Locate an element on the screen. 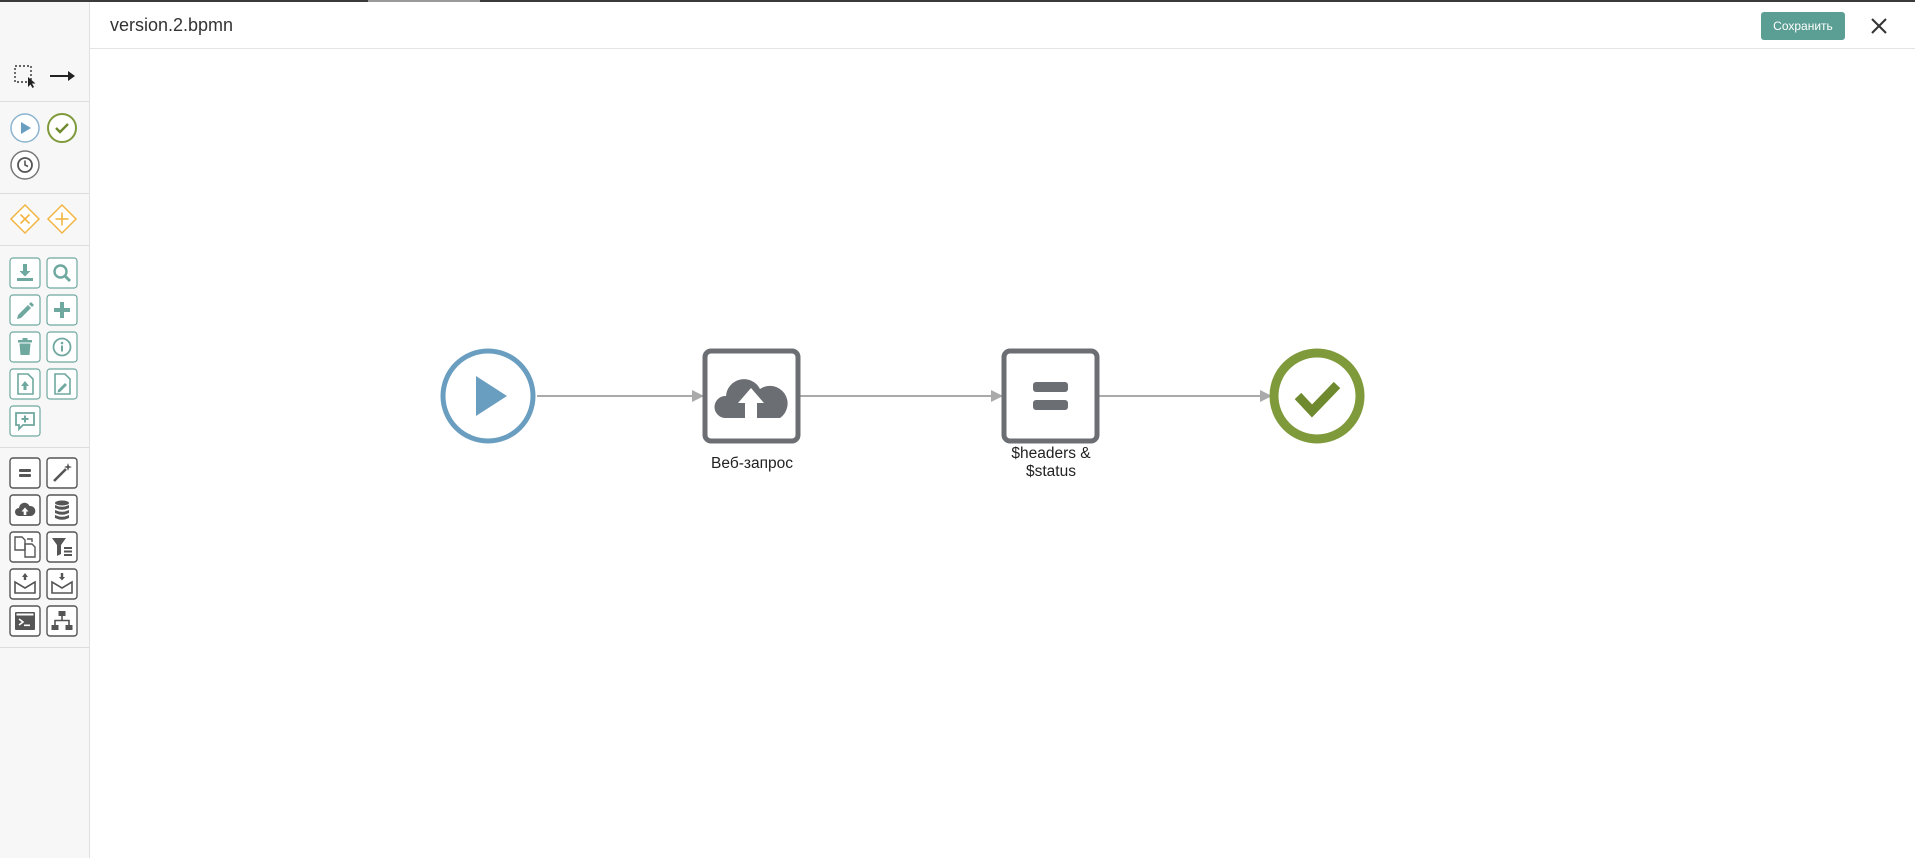 This screenshot has height=858, width=1915. edit-icon is located at coordinates (25, 310).